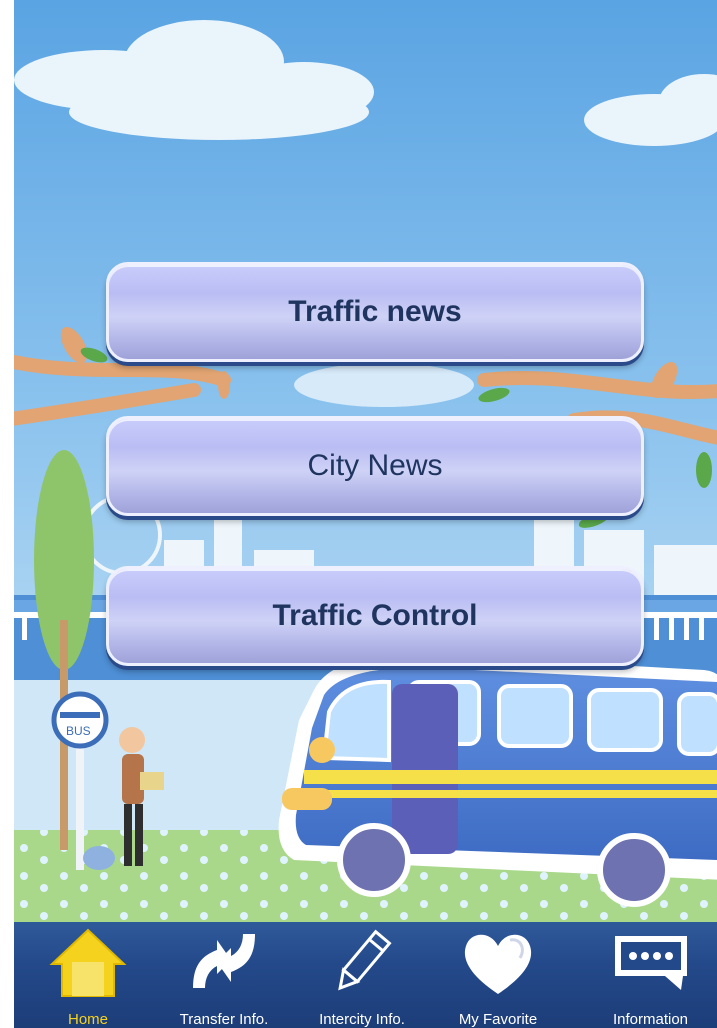 The image size is (717, 1028). What do you see at coordinates (224, 961) in the screenshot?
I see `transfer-arrows-icon` at bounding box center [224, 961].